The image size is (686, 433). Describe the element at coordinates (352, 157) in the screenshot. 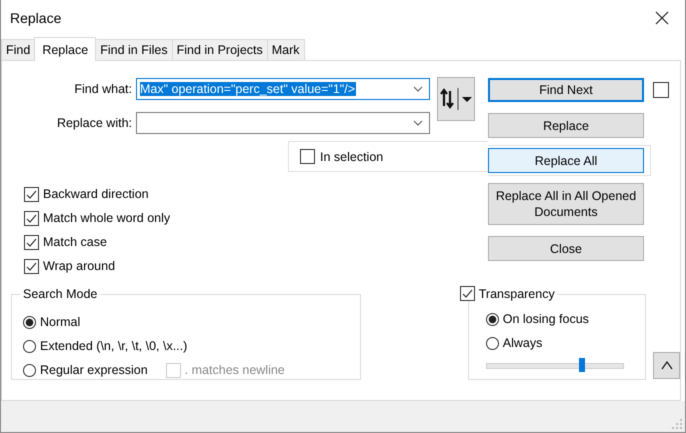

I see `checkbox-label: In selection` at that location.